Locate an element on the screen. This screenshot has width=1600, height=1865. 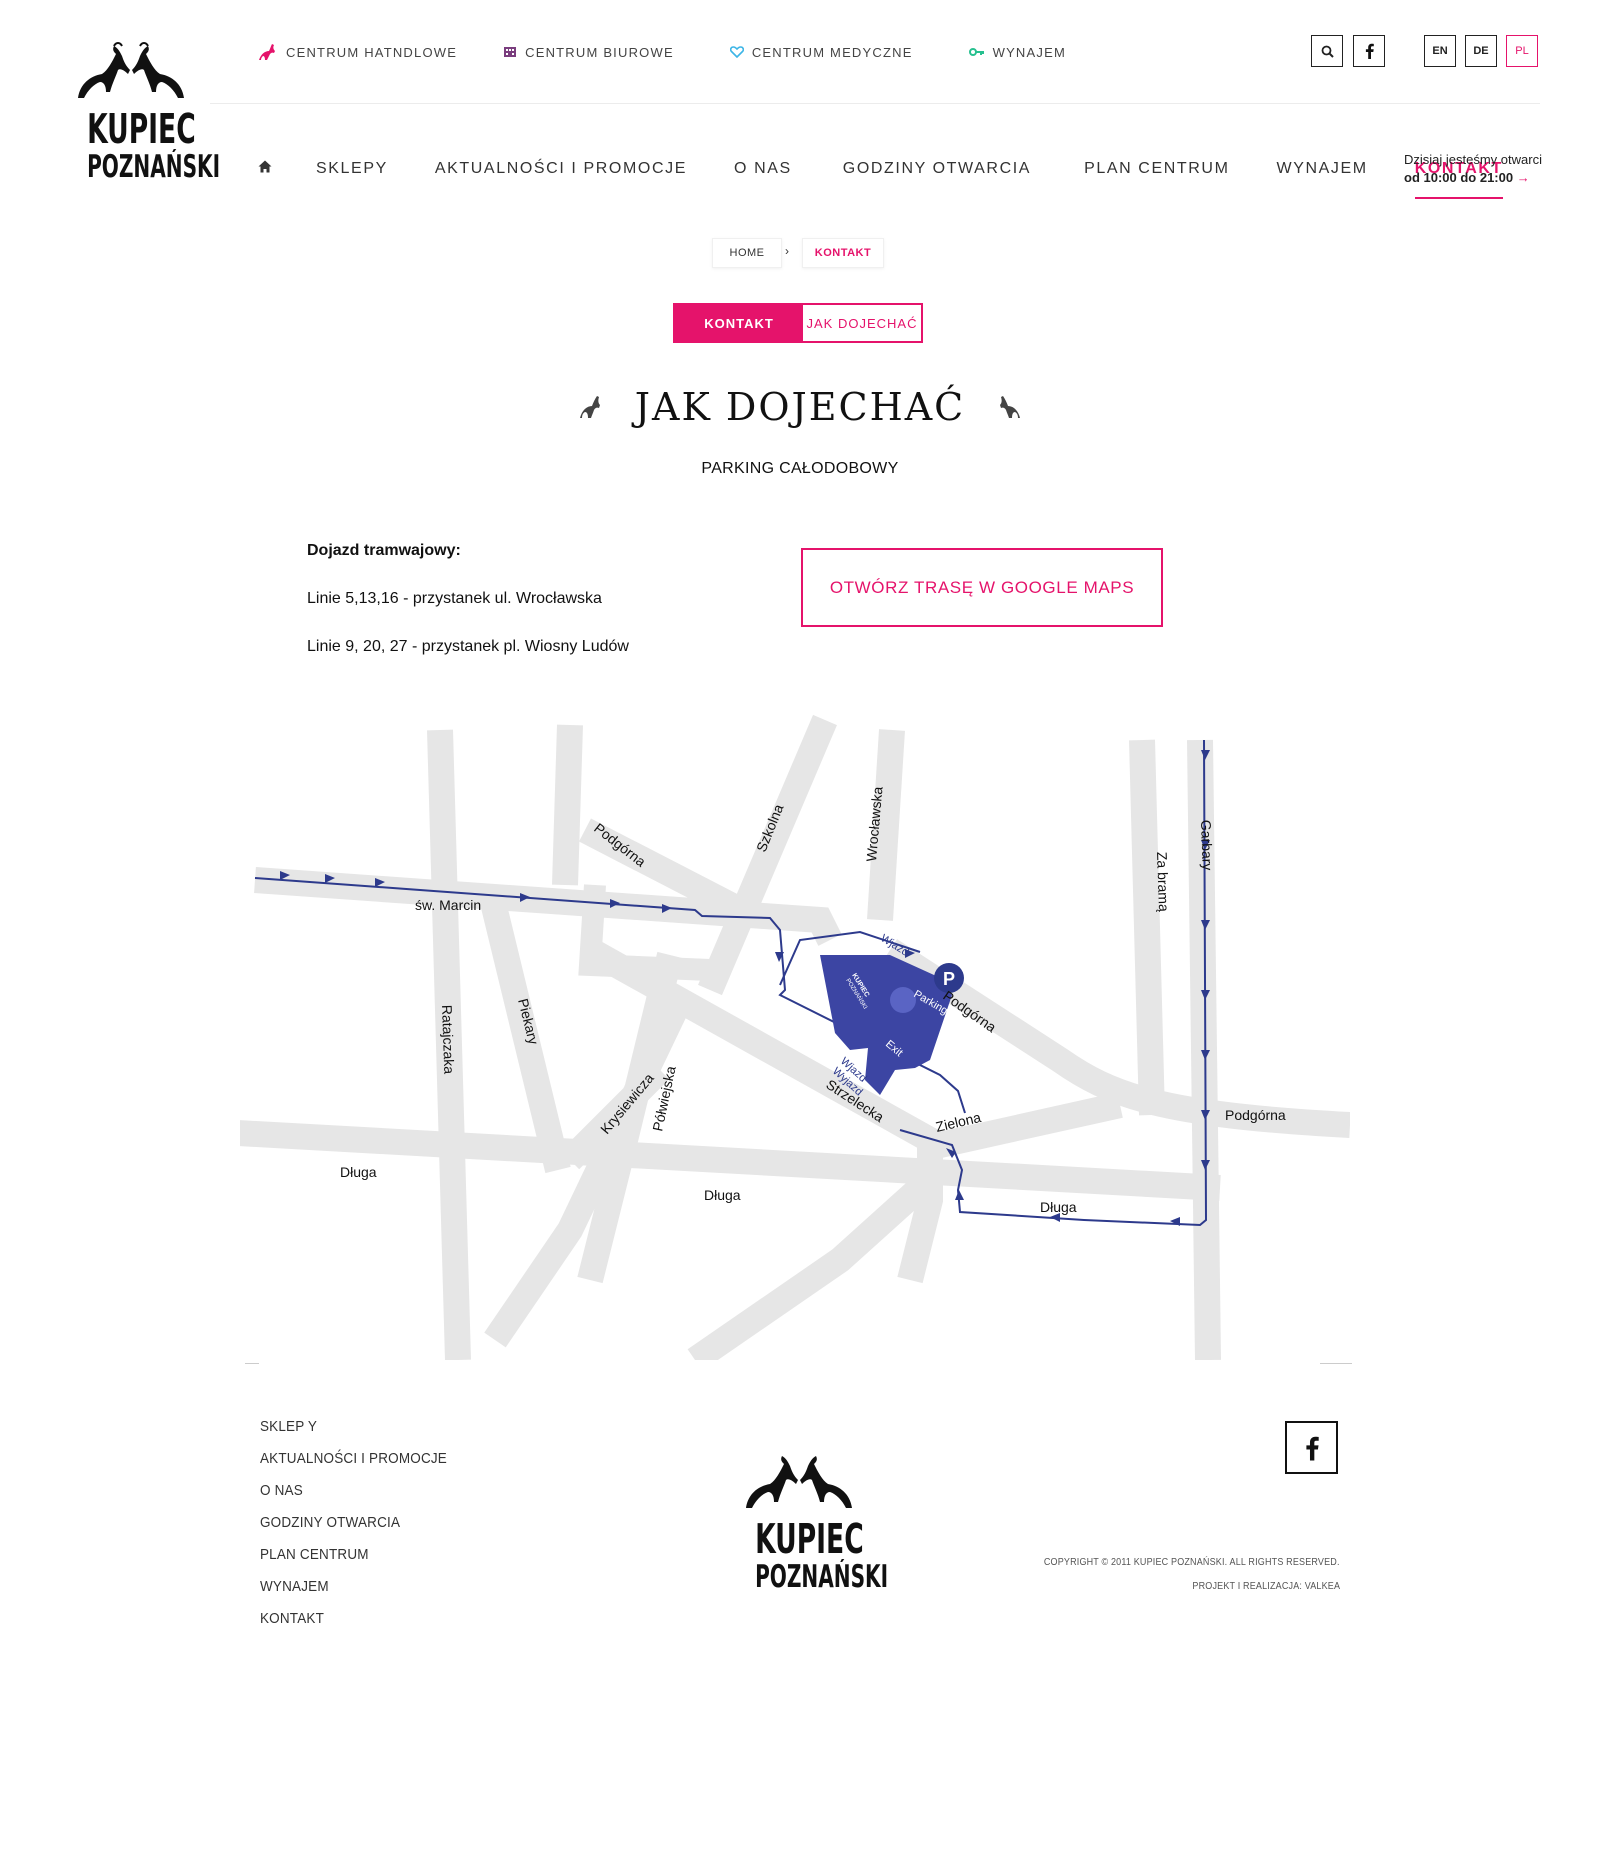
street-swmarcin: św. Marcin is located at coordinates (448, 905).